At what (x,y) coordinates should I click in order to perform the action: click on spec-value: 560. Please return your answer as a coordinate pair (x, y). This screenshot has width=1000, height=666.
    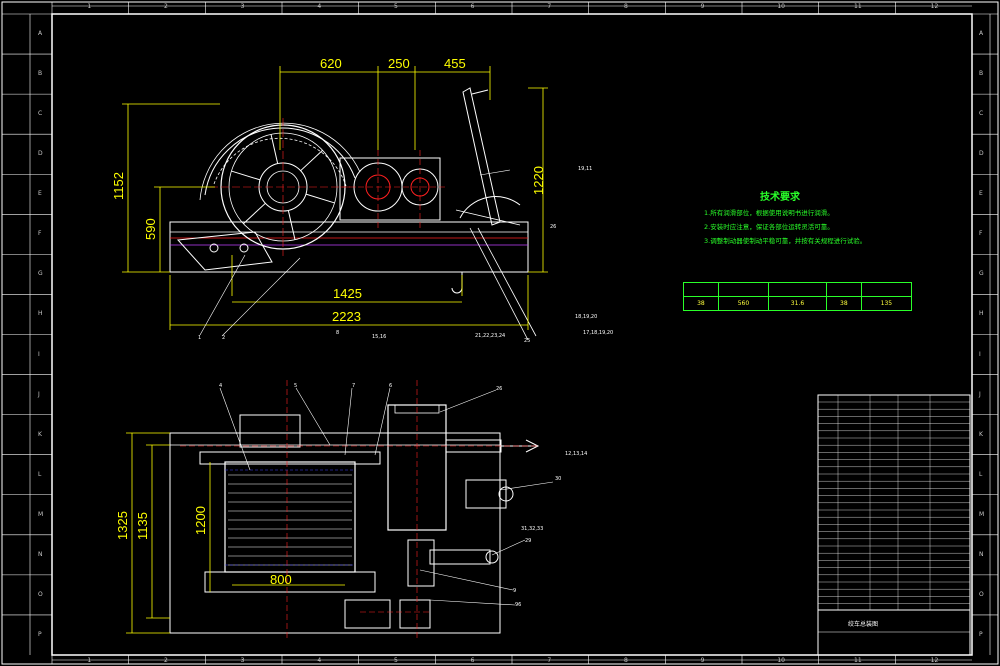
    Looking at the image, I should click on (743, 303).